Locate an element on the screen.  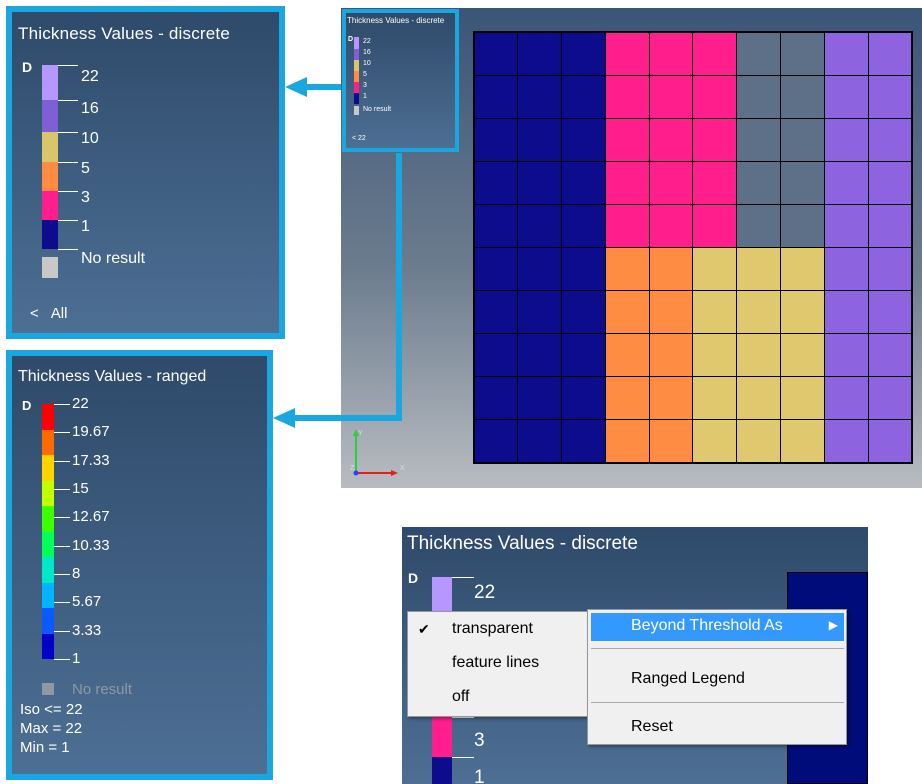
menu-item-off: off is located at coordinates (499, 698).